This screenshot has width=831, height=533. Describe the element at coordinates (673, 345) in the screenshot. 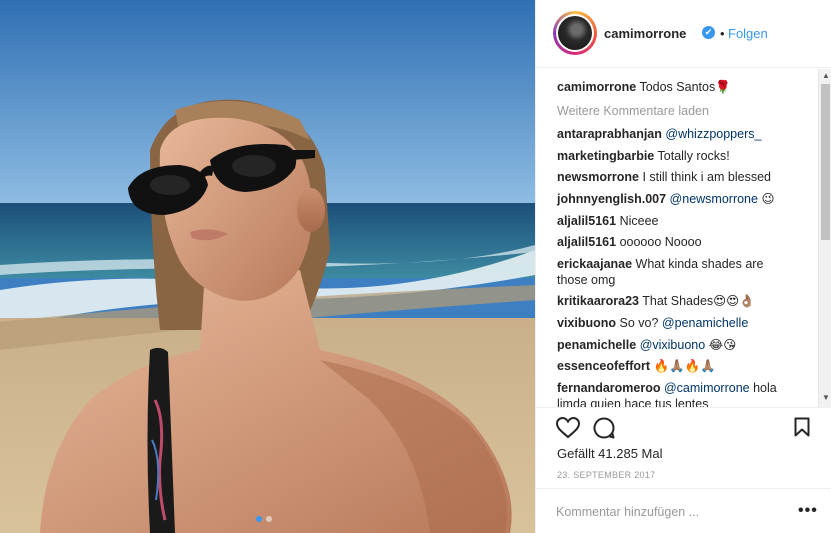

I see `comment-mention: @vixibuono` at that location.